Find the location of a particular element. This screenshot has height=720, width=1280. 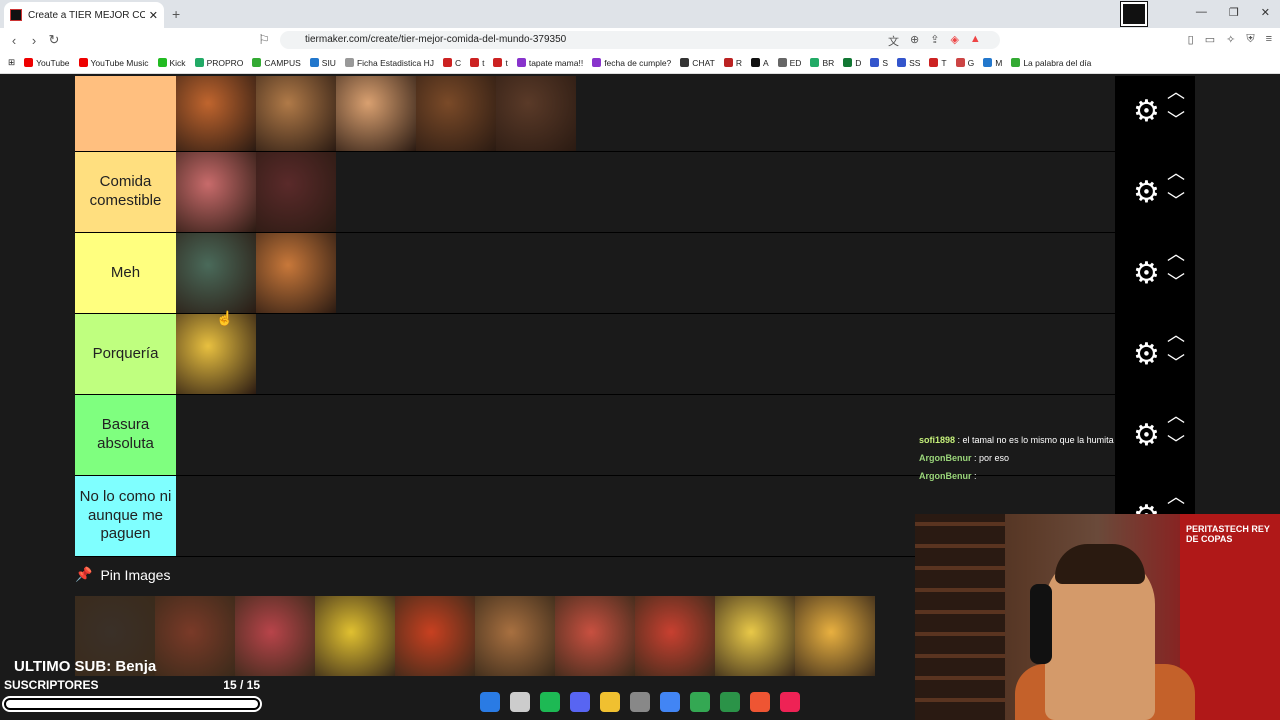

bookmark-item: SS is located at coordinates (908, 63).